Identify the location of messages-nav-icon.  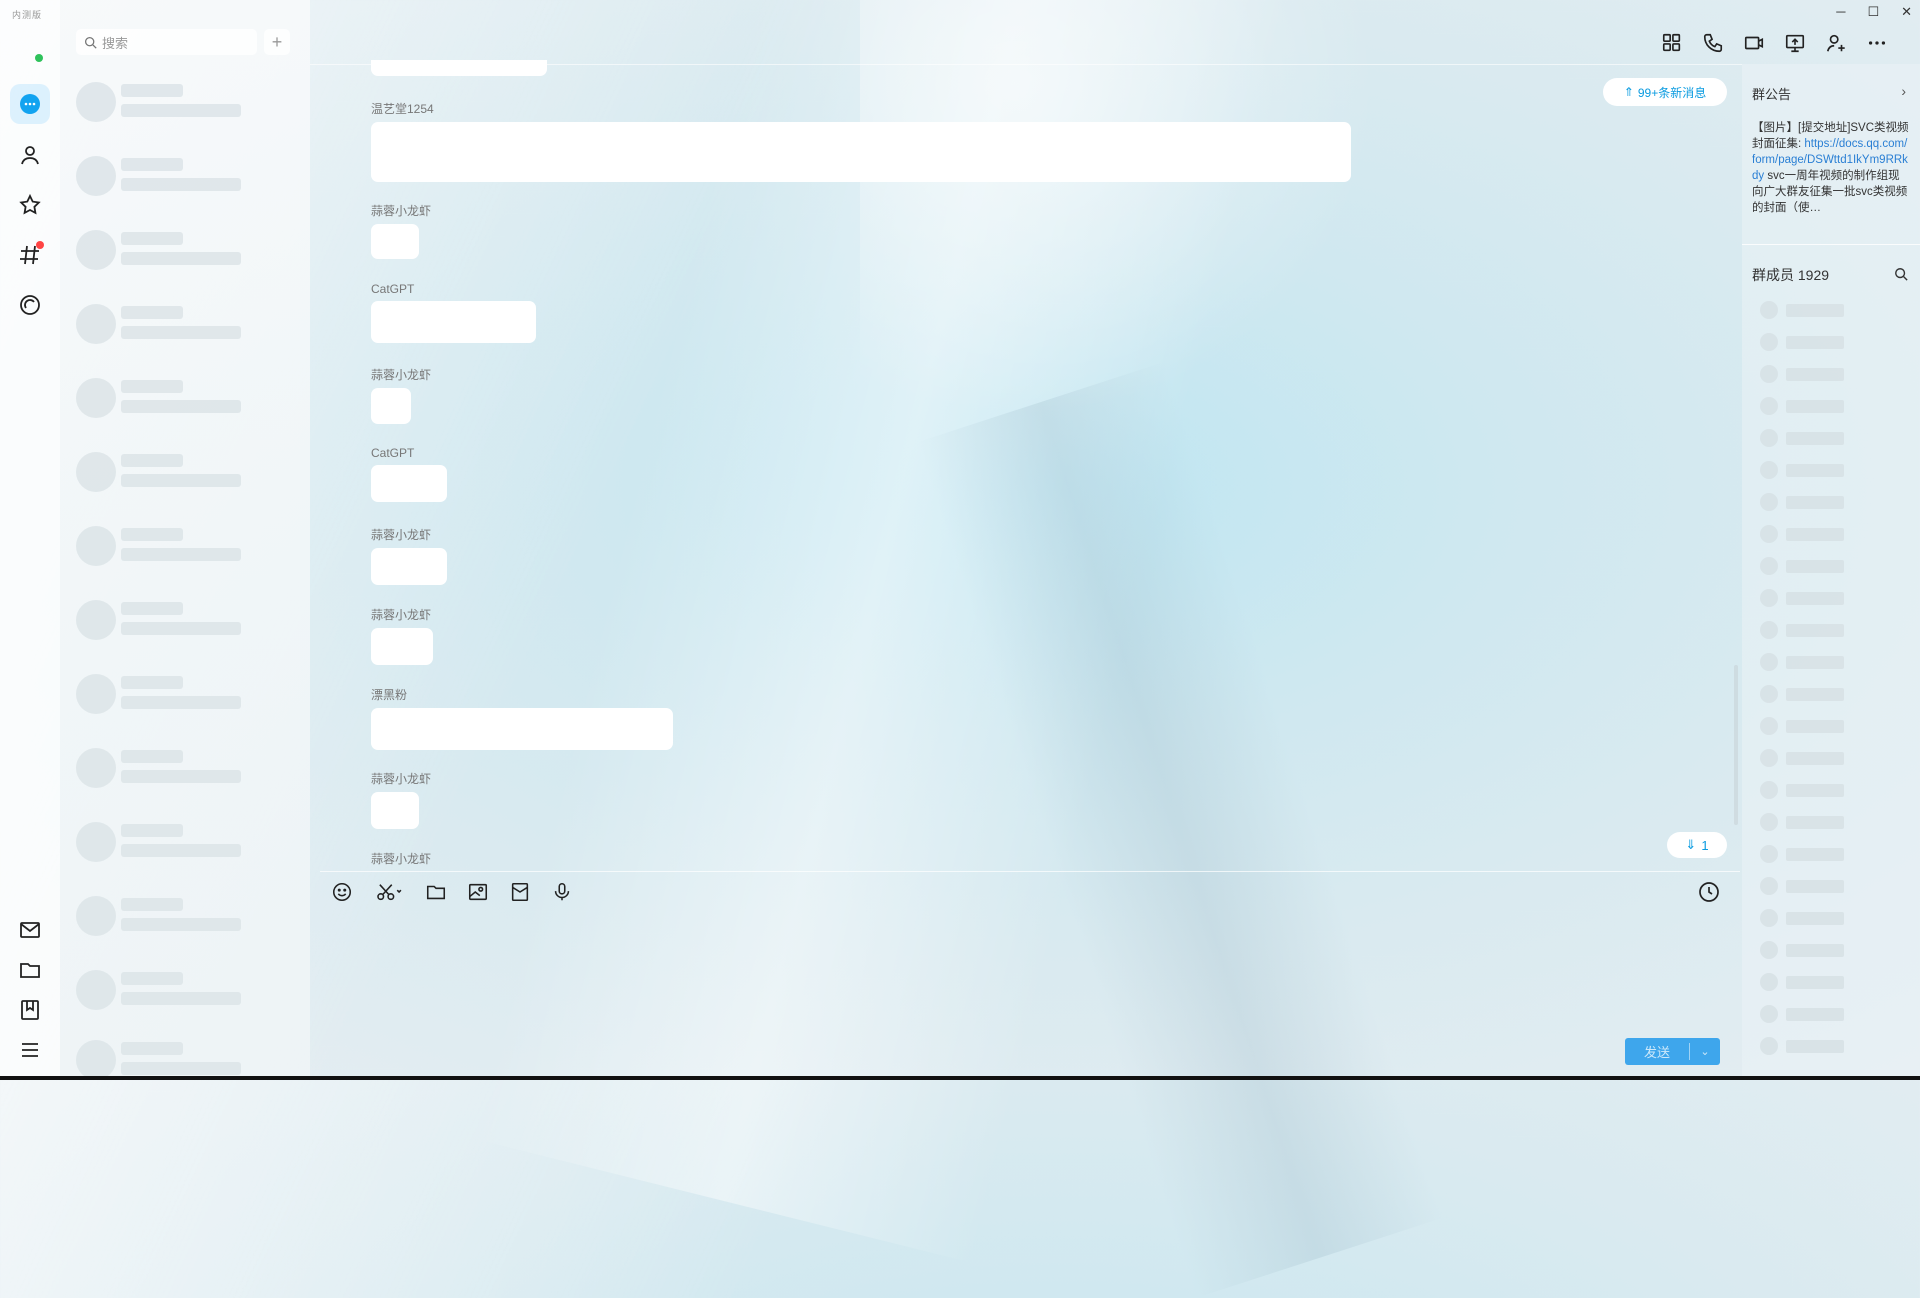
(30, 104).